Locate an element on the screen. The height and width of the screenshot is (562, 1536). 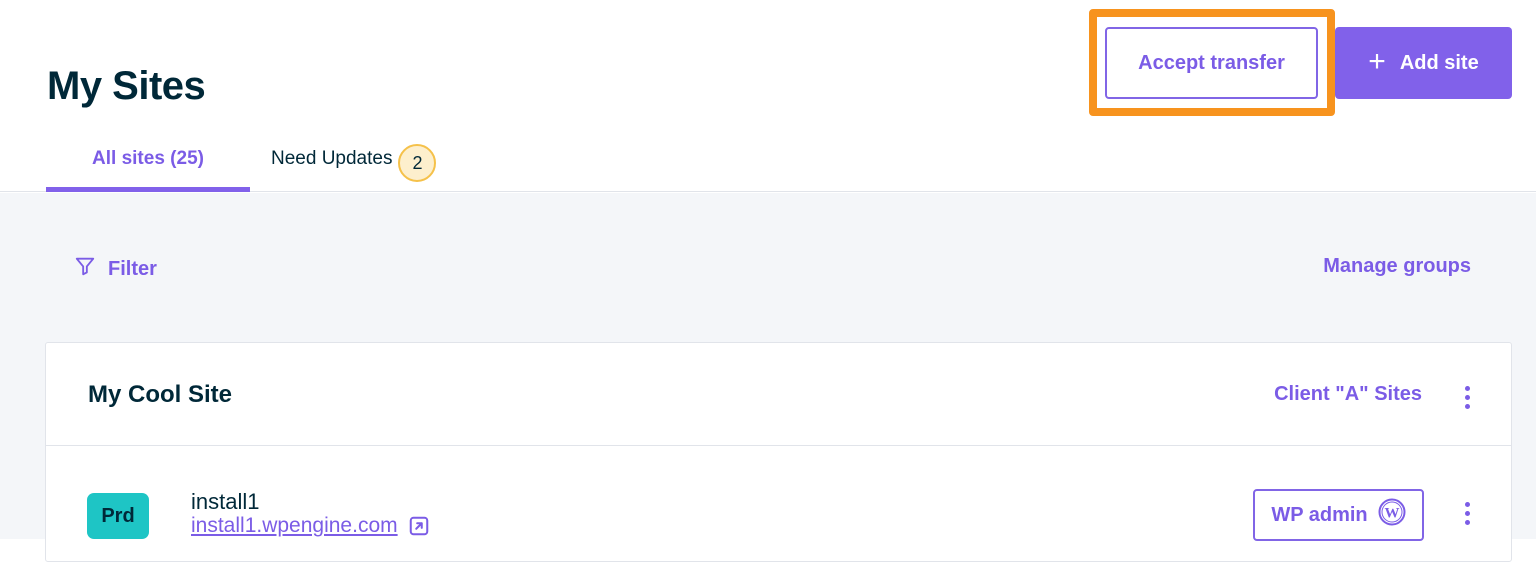
install-name: install1 is located at coordinates (225, 502).